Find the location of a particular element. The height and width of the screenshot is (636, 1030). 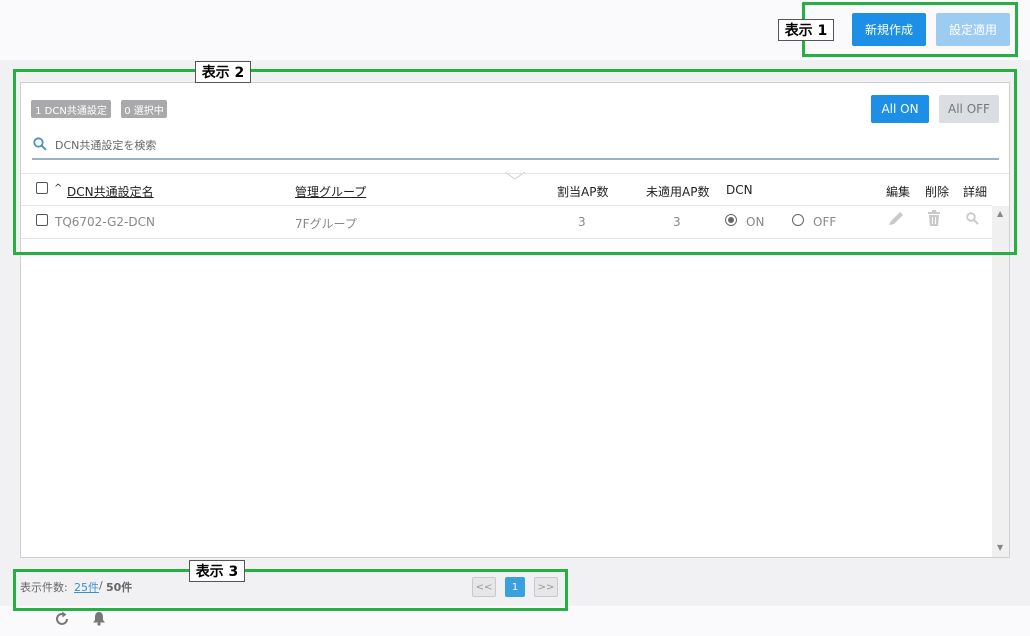

table-scrollbar: ▲ ▼ is located at coordinates (1000, 381).